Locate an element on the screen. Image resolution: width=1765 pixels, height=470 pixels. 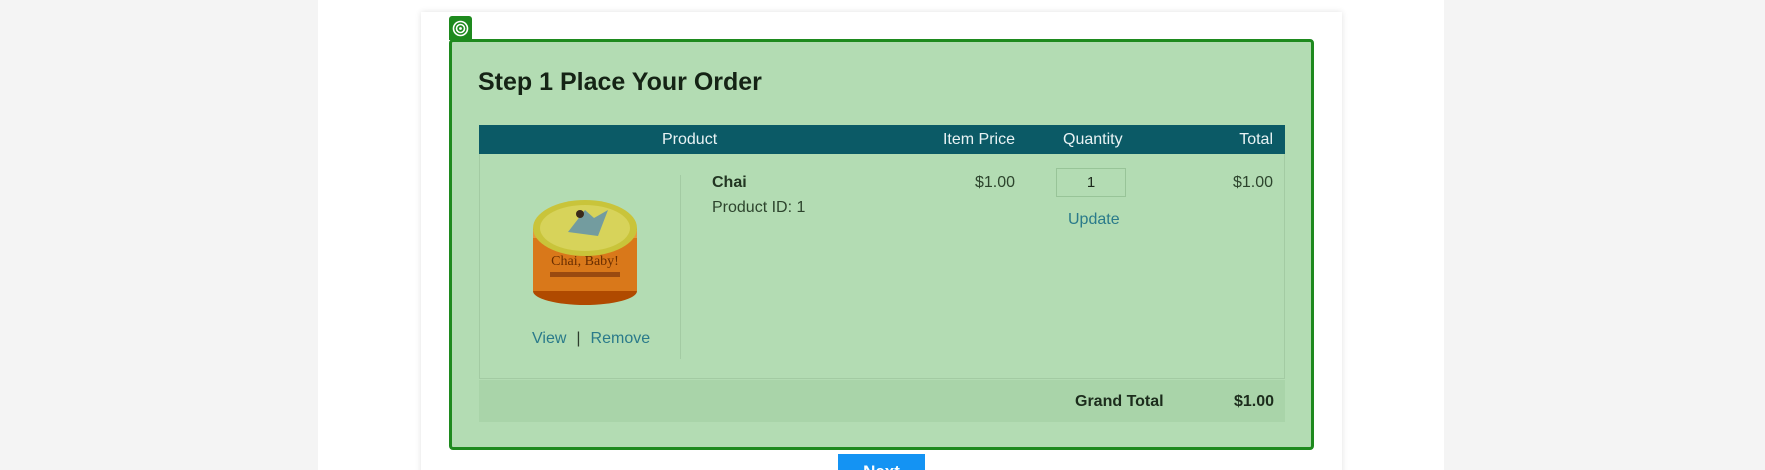
header-quantity: Quantity is located at coordinates (1093, 139).